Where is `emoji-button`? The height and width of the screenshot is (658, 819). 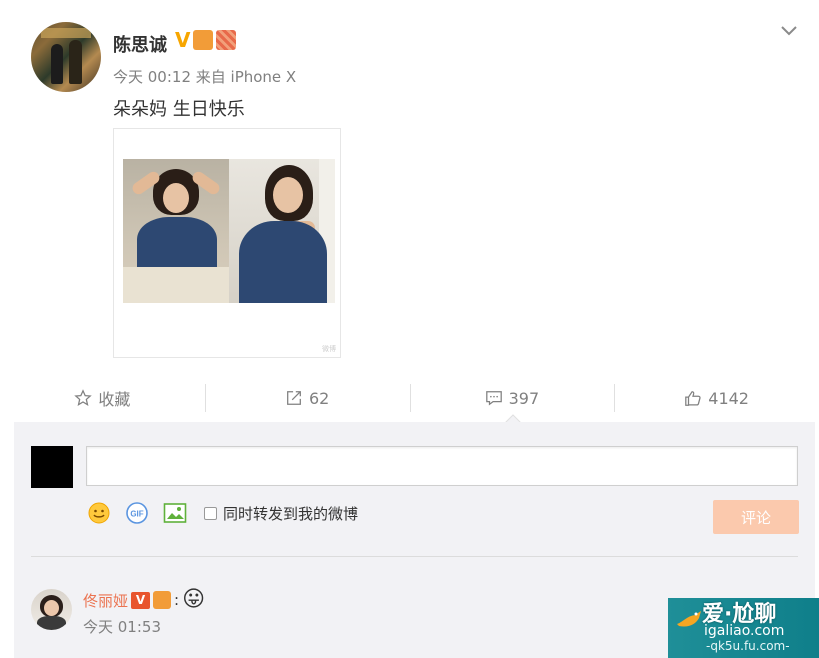
emoji-button is located at coordinates (99, 513).